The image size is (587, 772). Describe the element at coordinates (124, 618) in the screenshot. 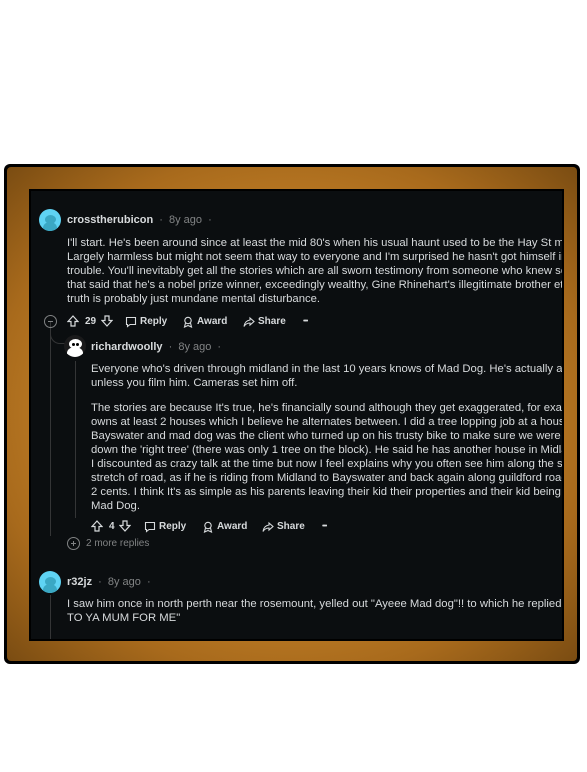

I see `comment-line: TO YA MUM FOR ME"` at that location.